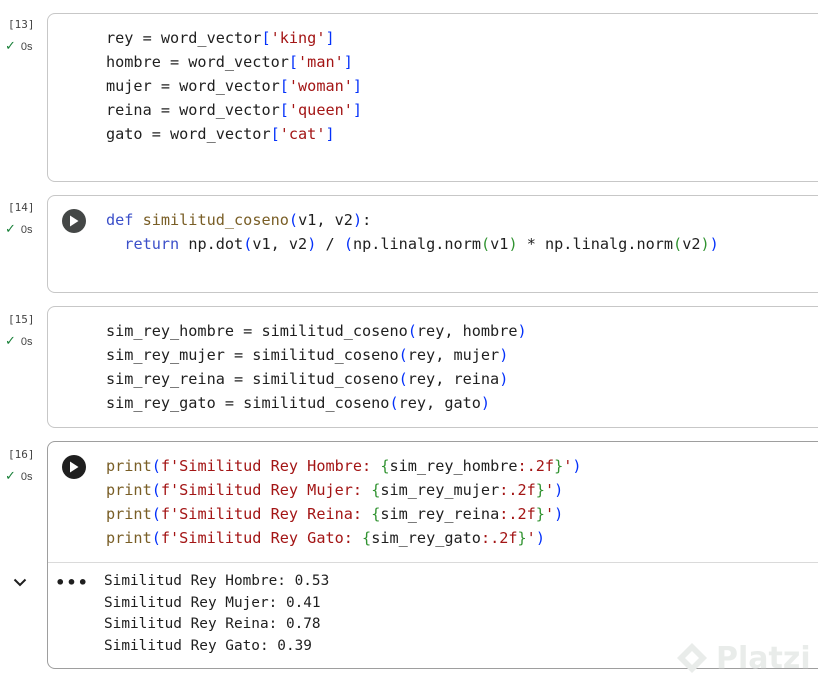 The width and height of the screenshot is (818, 693). Describe the element at coordinates (298, 38) in the screenshot. I see `code-token: 'king'` at that location.